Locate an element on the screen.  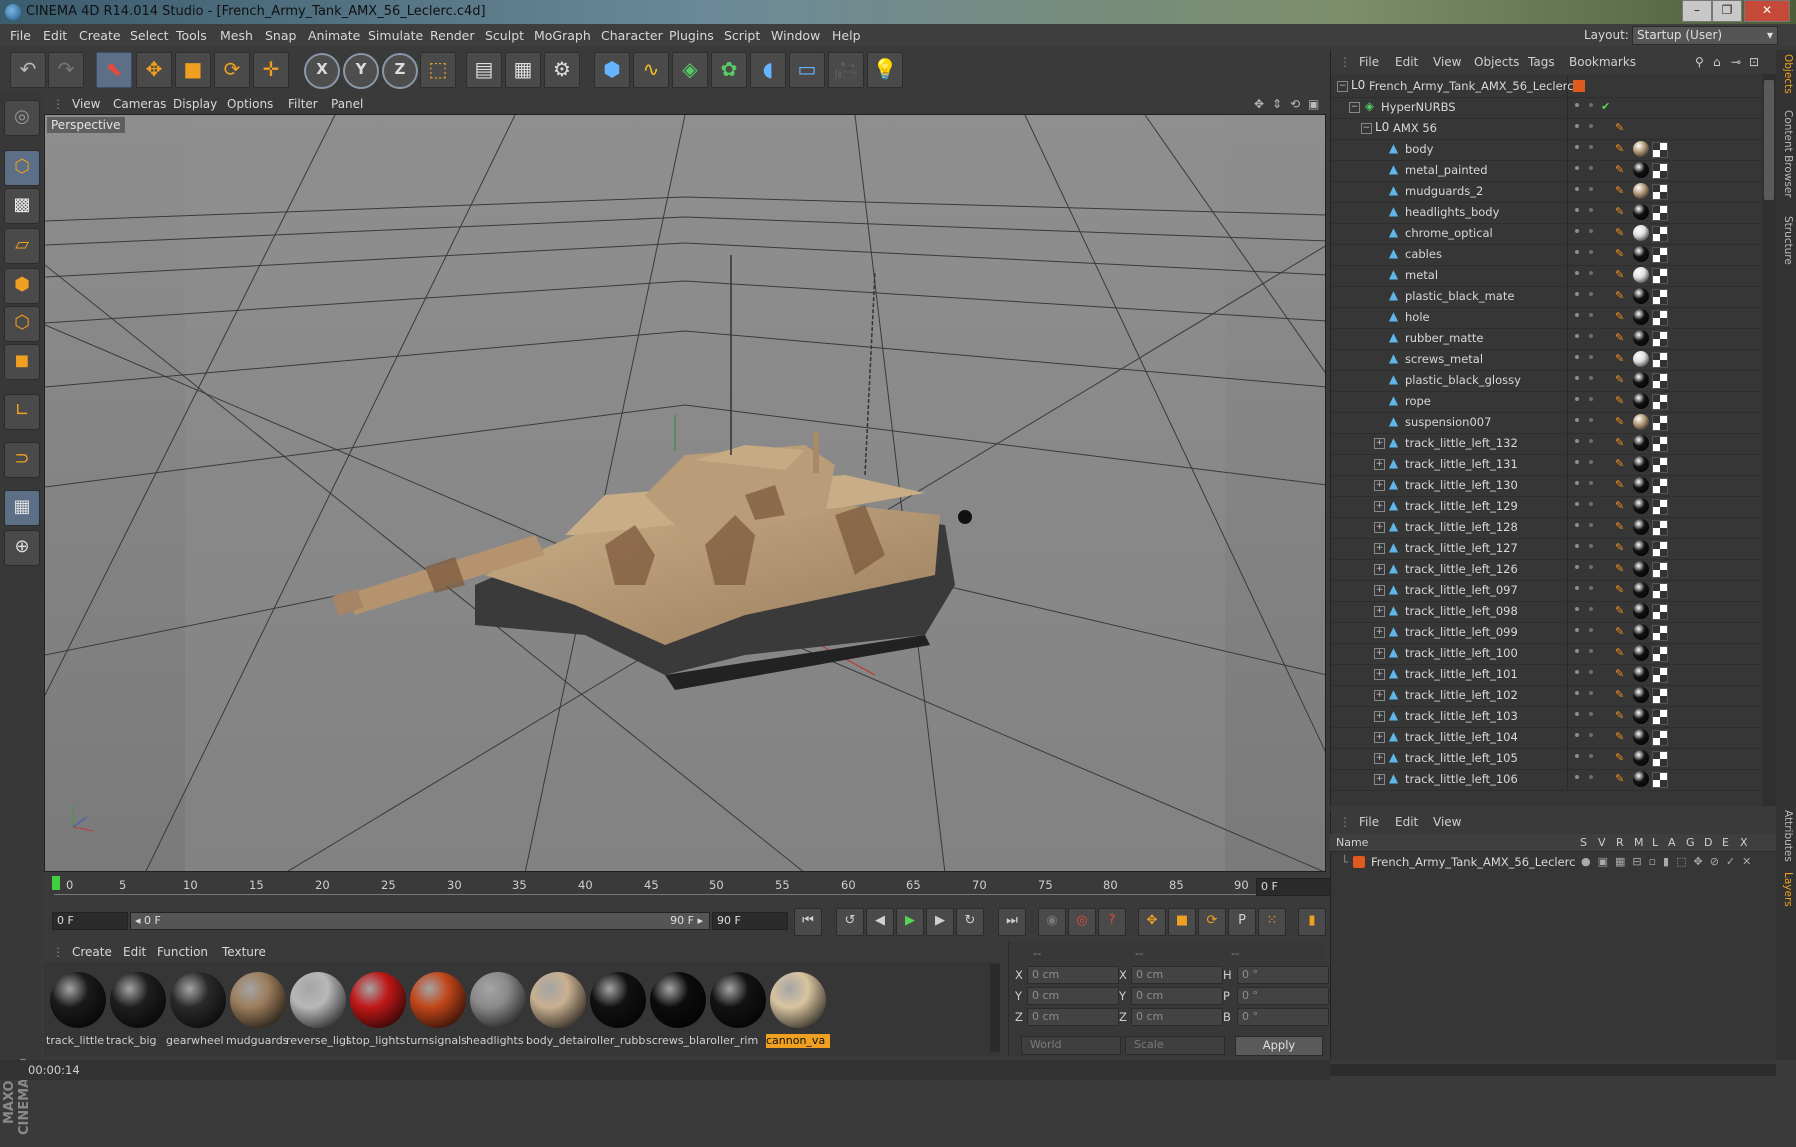
menu-file: File is located at coordinates (20, 35).